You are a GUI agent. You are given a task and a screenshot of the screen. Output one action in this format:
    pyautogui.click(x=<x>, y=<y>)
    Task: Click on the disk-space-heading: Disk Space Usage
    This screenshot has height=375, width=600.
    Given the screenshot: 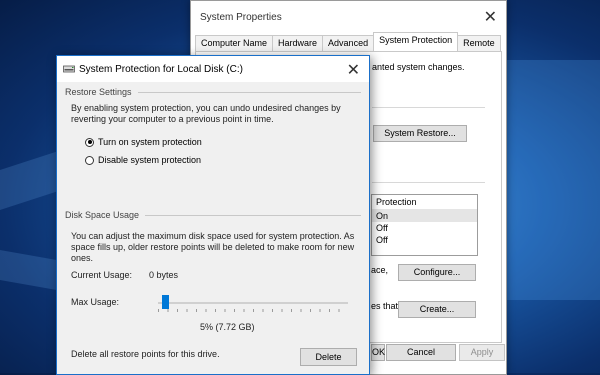 What is the action you would take?
    pyautogui.click(x=213, y=215)
    